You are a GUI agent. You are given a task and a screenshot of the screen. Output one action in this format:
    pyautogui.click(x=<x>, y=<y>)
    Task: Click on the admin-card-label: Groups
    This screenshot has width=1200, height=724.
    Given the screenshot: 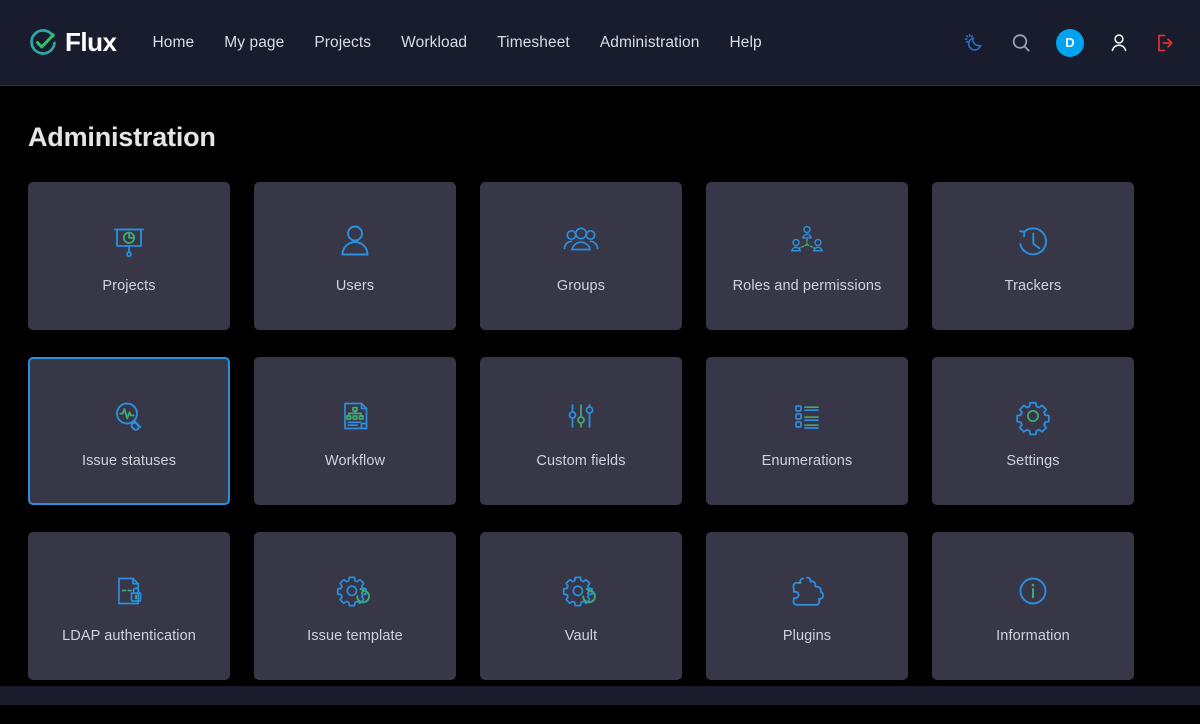 What is the action you would take?
    pyautogui.click(x=581, y=286)
    